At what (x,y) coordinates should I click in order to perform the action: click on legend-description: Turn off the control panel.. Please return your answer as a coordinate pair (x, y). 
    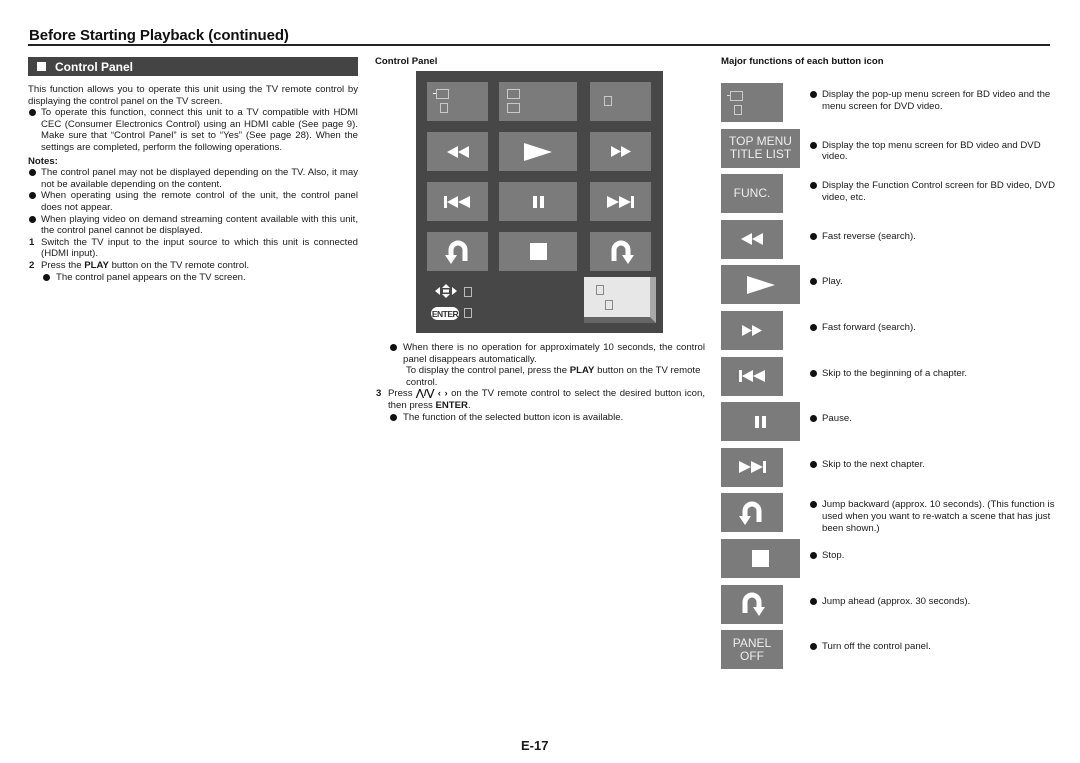
    Looking at the image, I should click on (935, 647).